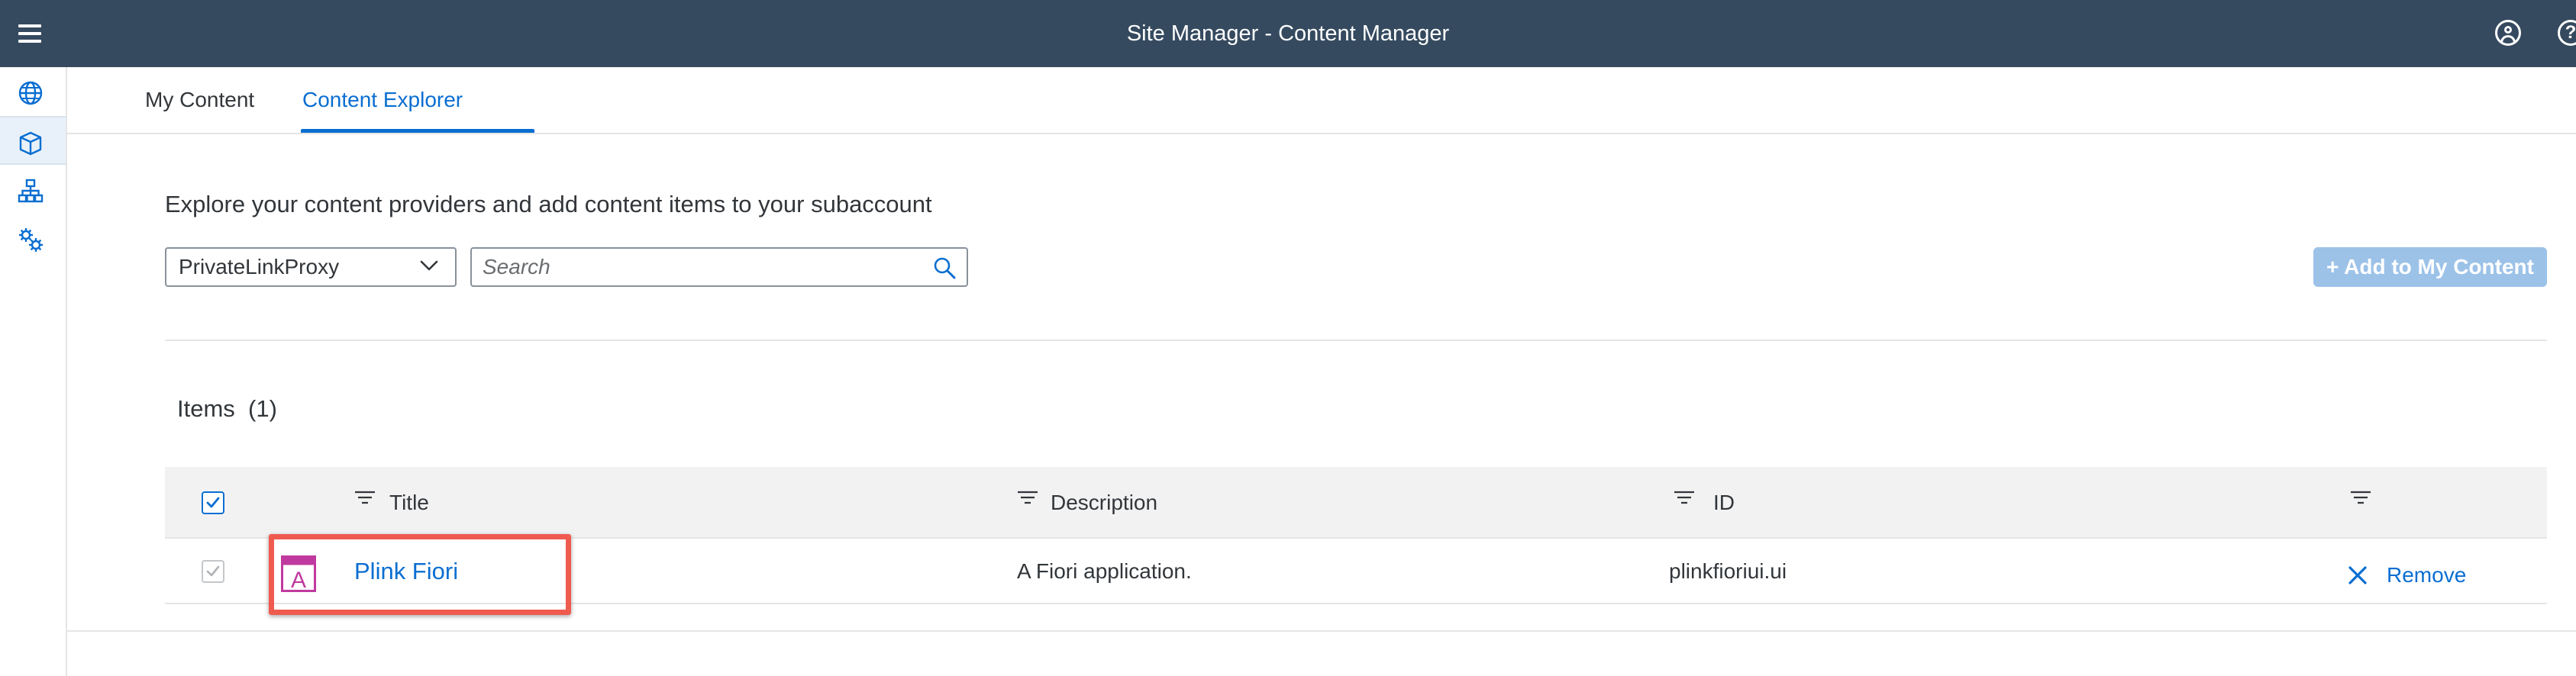 The image size is (2576, 676). I want to click on tab-my-content: My Content, so click(199, 100).